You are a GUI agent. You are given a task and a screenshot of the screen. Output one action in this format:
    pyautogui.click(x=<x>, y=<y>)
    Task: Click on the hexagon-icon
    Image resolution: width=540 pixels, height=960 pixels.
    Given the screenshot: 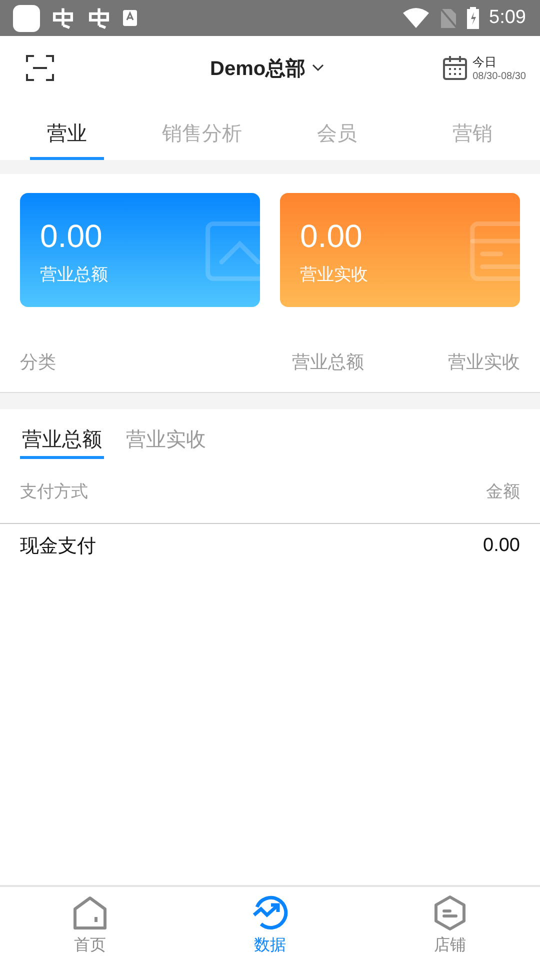 What is the action you would take?
    pyautogui.click(x=450, y=913)
    